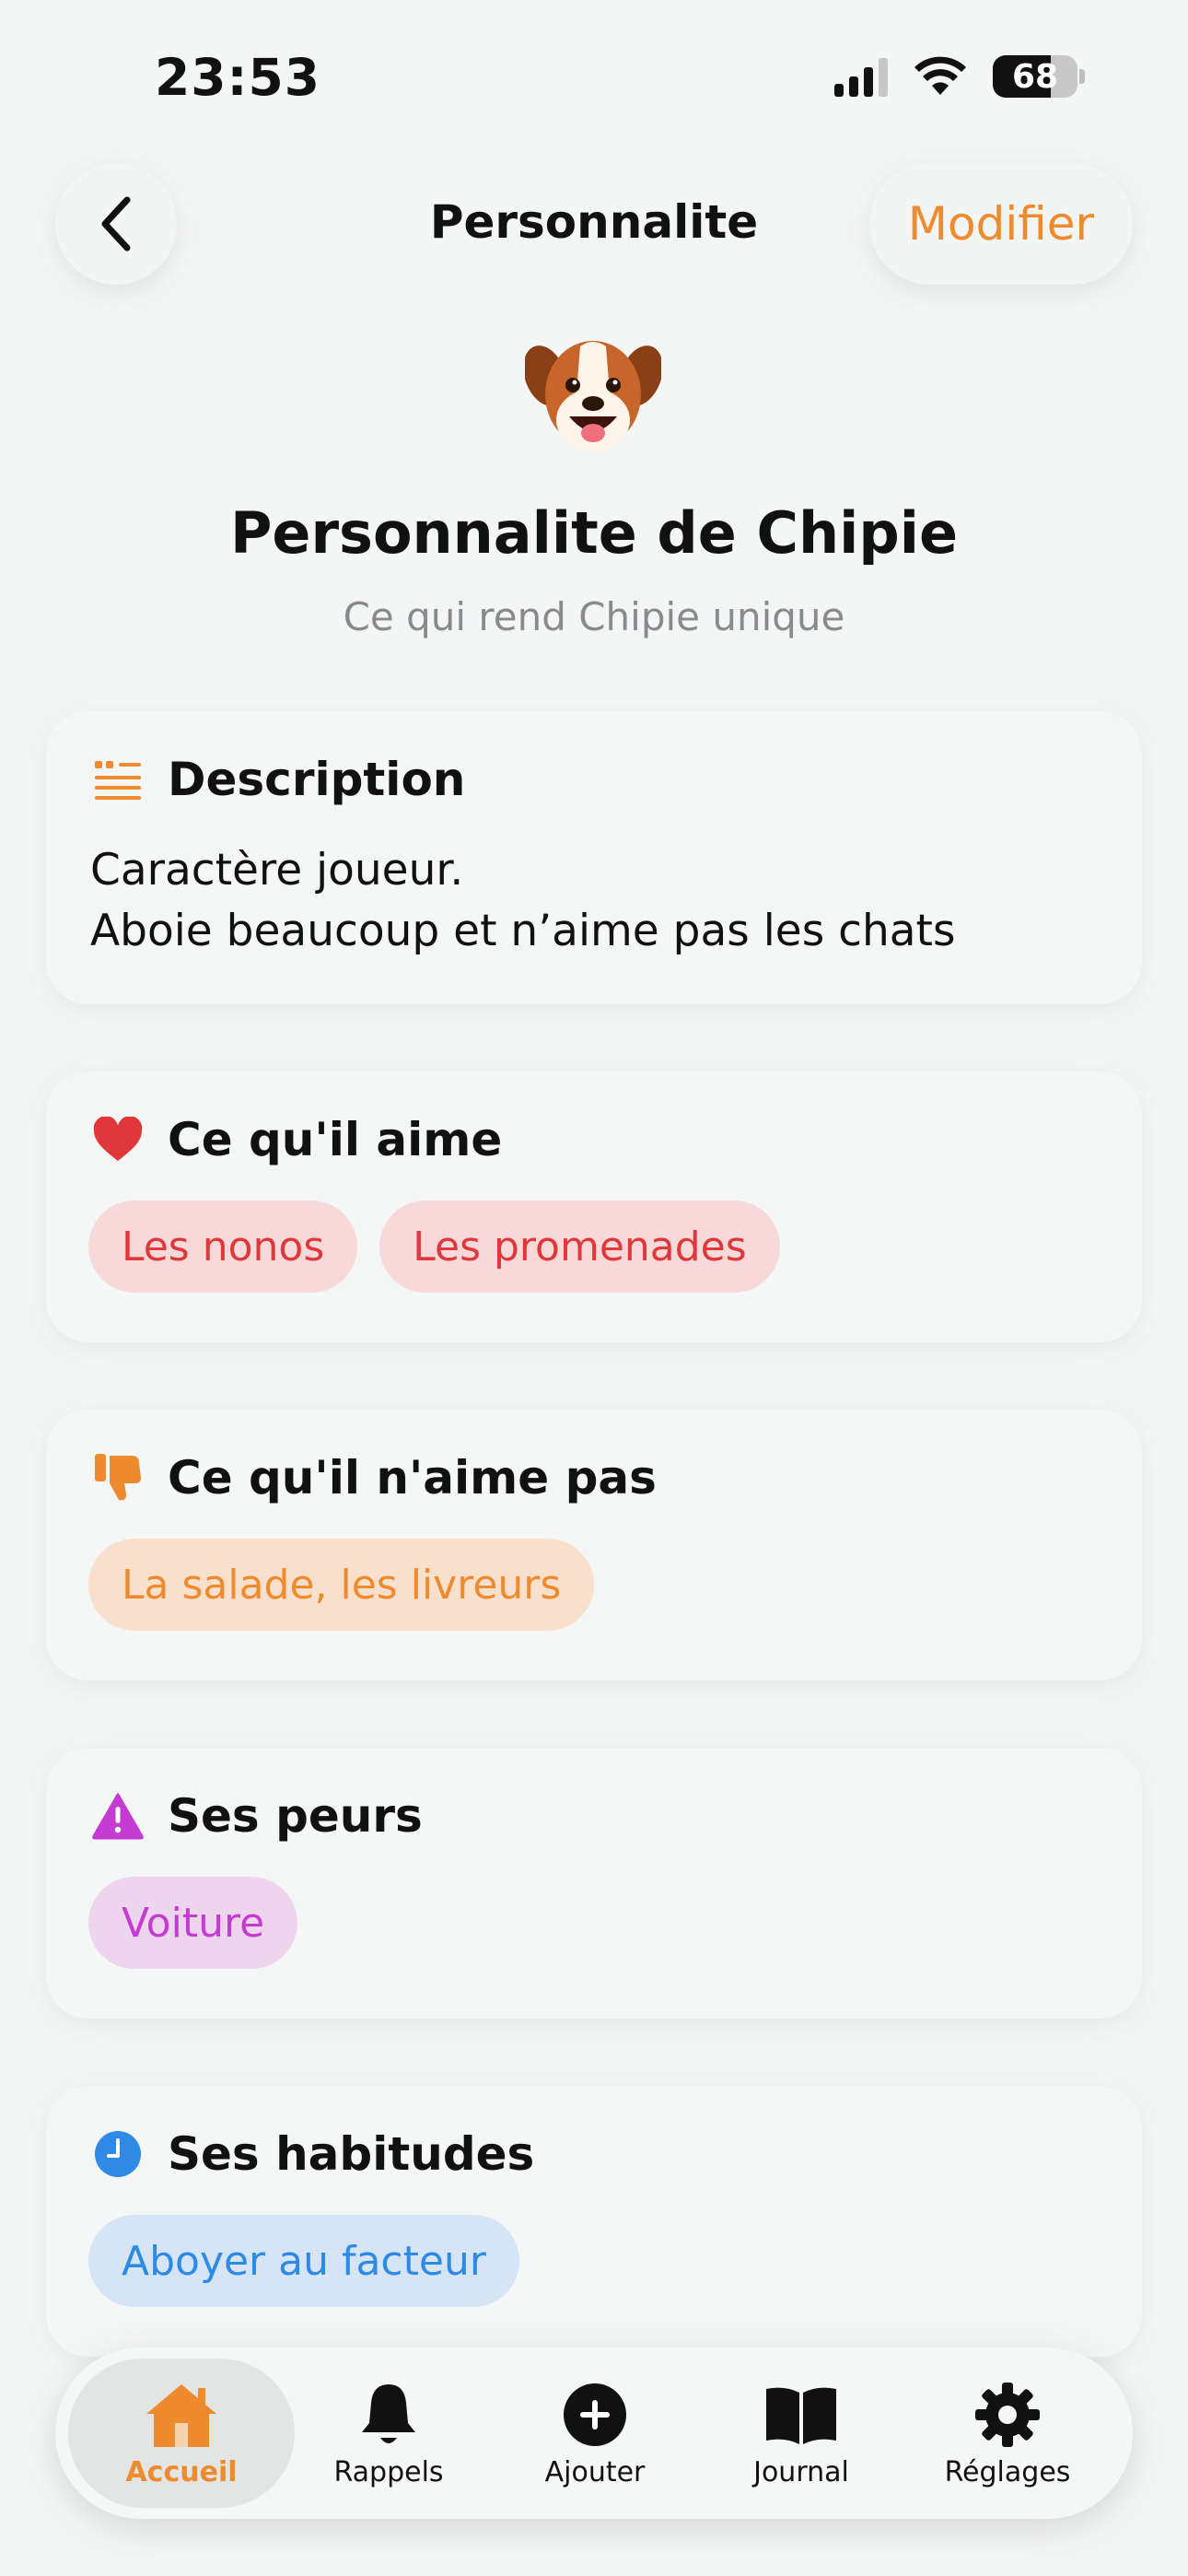 This screenshot has width=1188, height=2576. What do you see at coordinates (595, 2415) in the screenshot?
I see `plus-circle-icon` at bounding box center [595, 2415].